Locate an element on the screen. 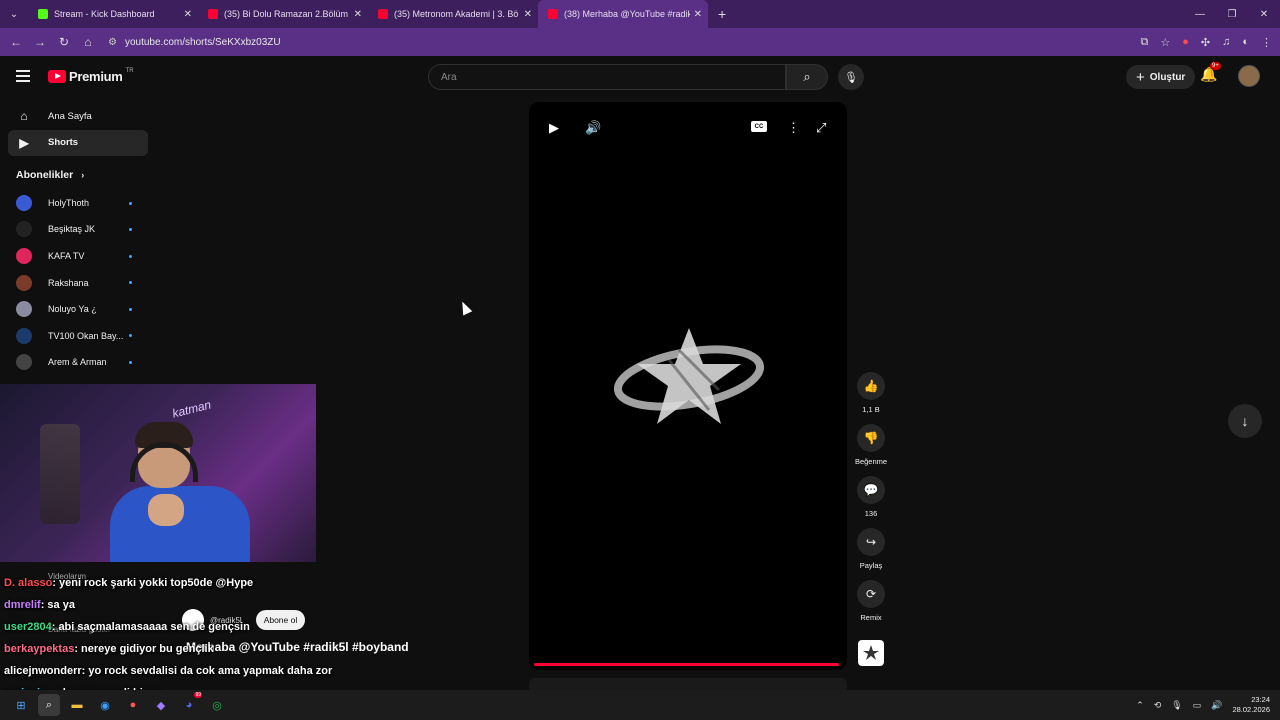  subscription-name: Noluyo Ya ¿ is located at coordinates (72, 309).